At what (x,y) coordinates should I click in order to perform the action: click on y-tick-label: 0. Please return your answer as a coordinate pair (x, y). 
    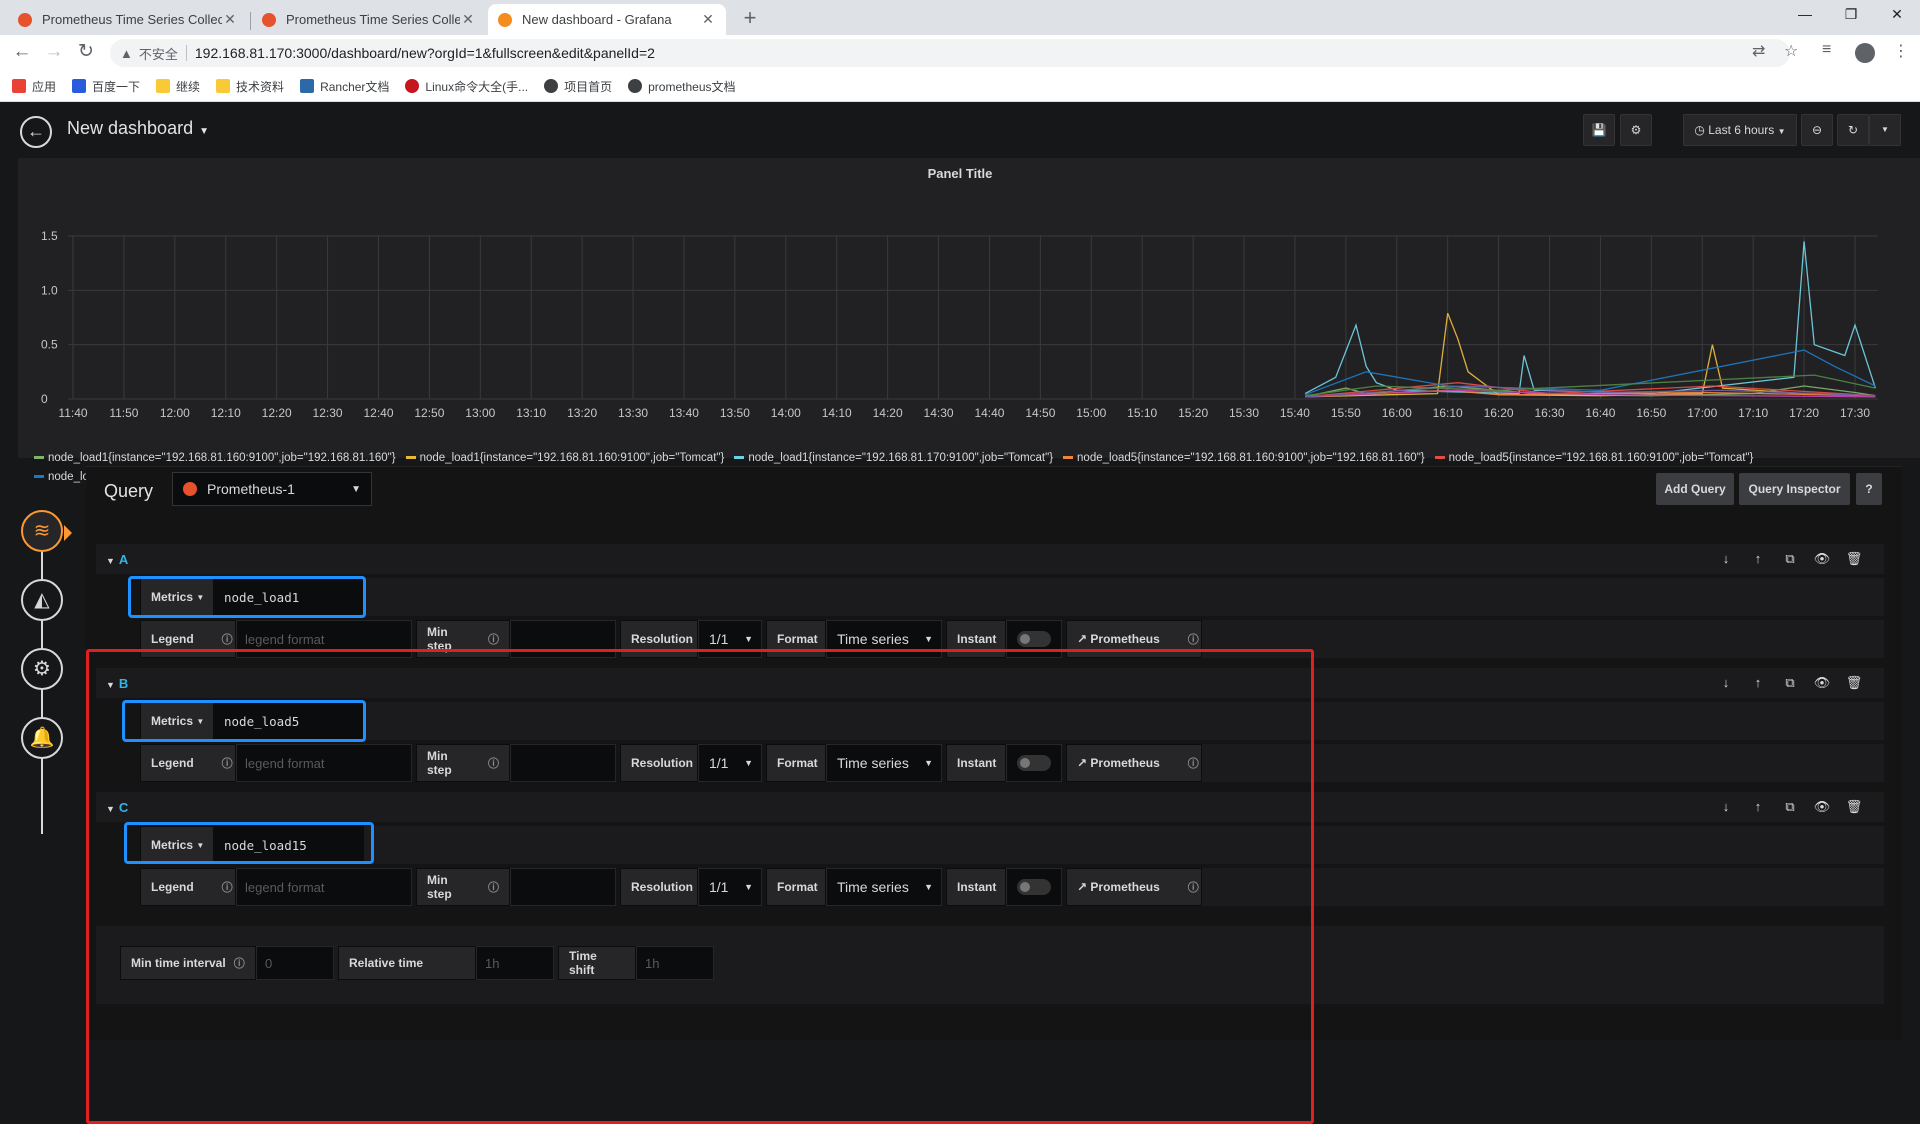
    Looking at the image, I should click on (44, 399).